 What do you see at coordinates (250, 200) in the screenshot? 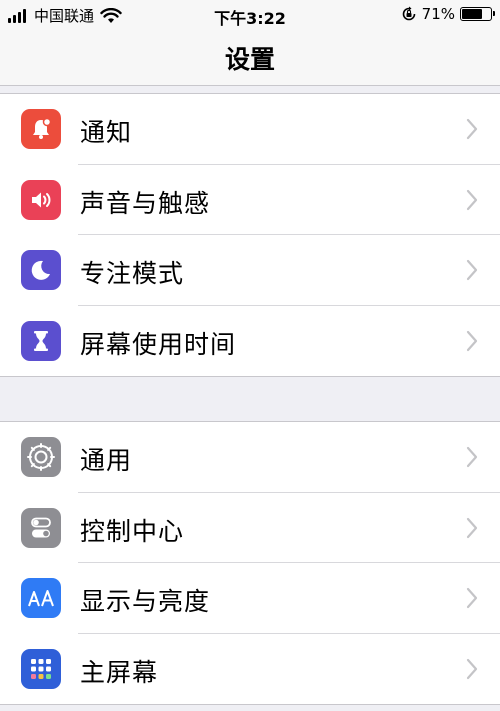
I see `settings-row-sounds-haptics: 声音与触感` at bounding box center [250, 200].